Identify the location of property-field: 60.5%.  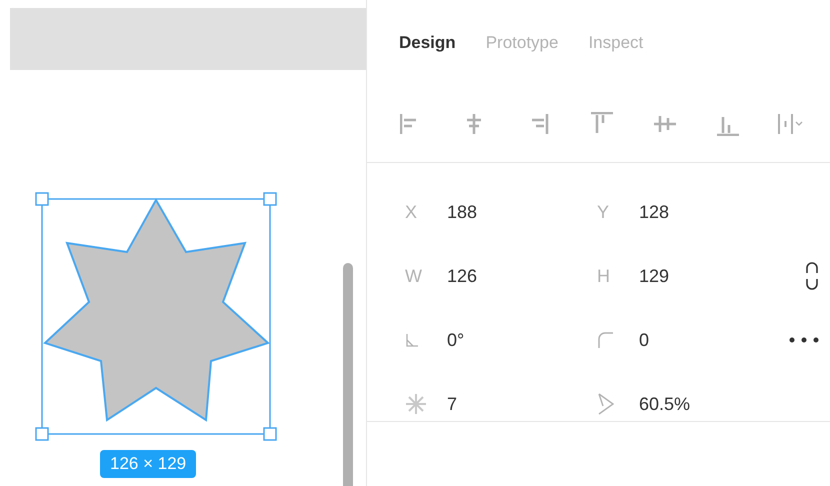
(693, 404).